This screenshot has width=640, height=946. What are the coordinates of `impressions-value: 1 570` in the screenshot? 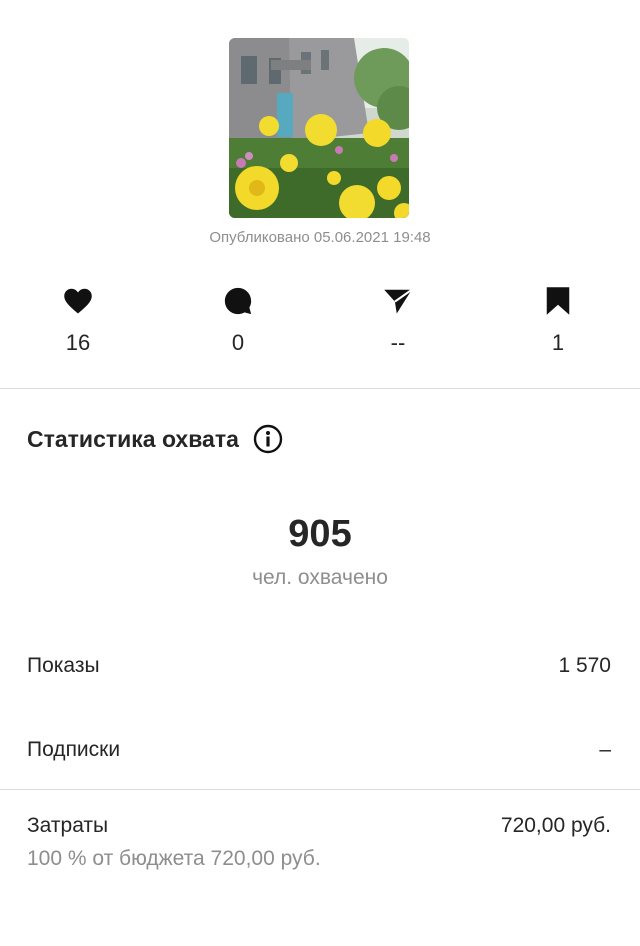 It's located at (584, 665).